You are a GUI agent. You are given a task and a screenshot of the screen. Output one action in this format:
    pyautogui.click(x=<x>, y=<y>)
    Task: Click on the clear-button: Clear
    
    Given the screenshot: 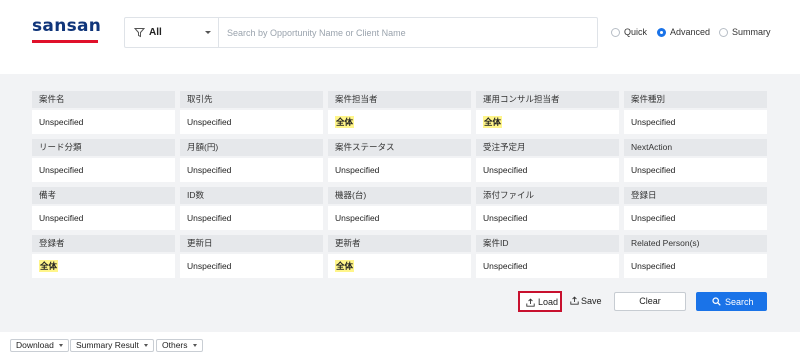 What is the action you would take?
    pyautogui.click(x=650, y=301)
    